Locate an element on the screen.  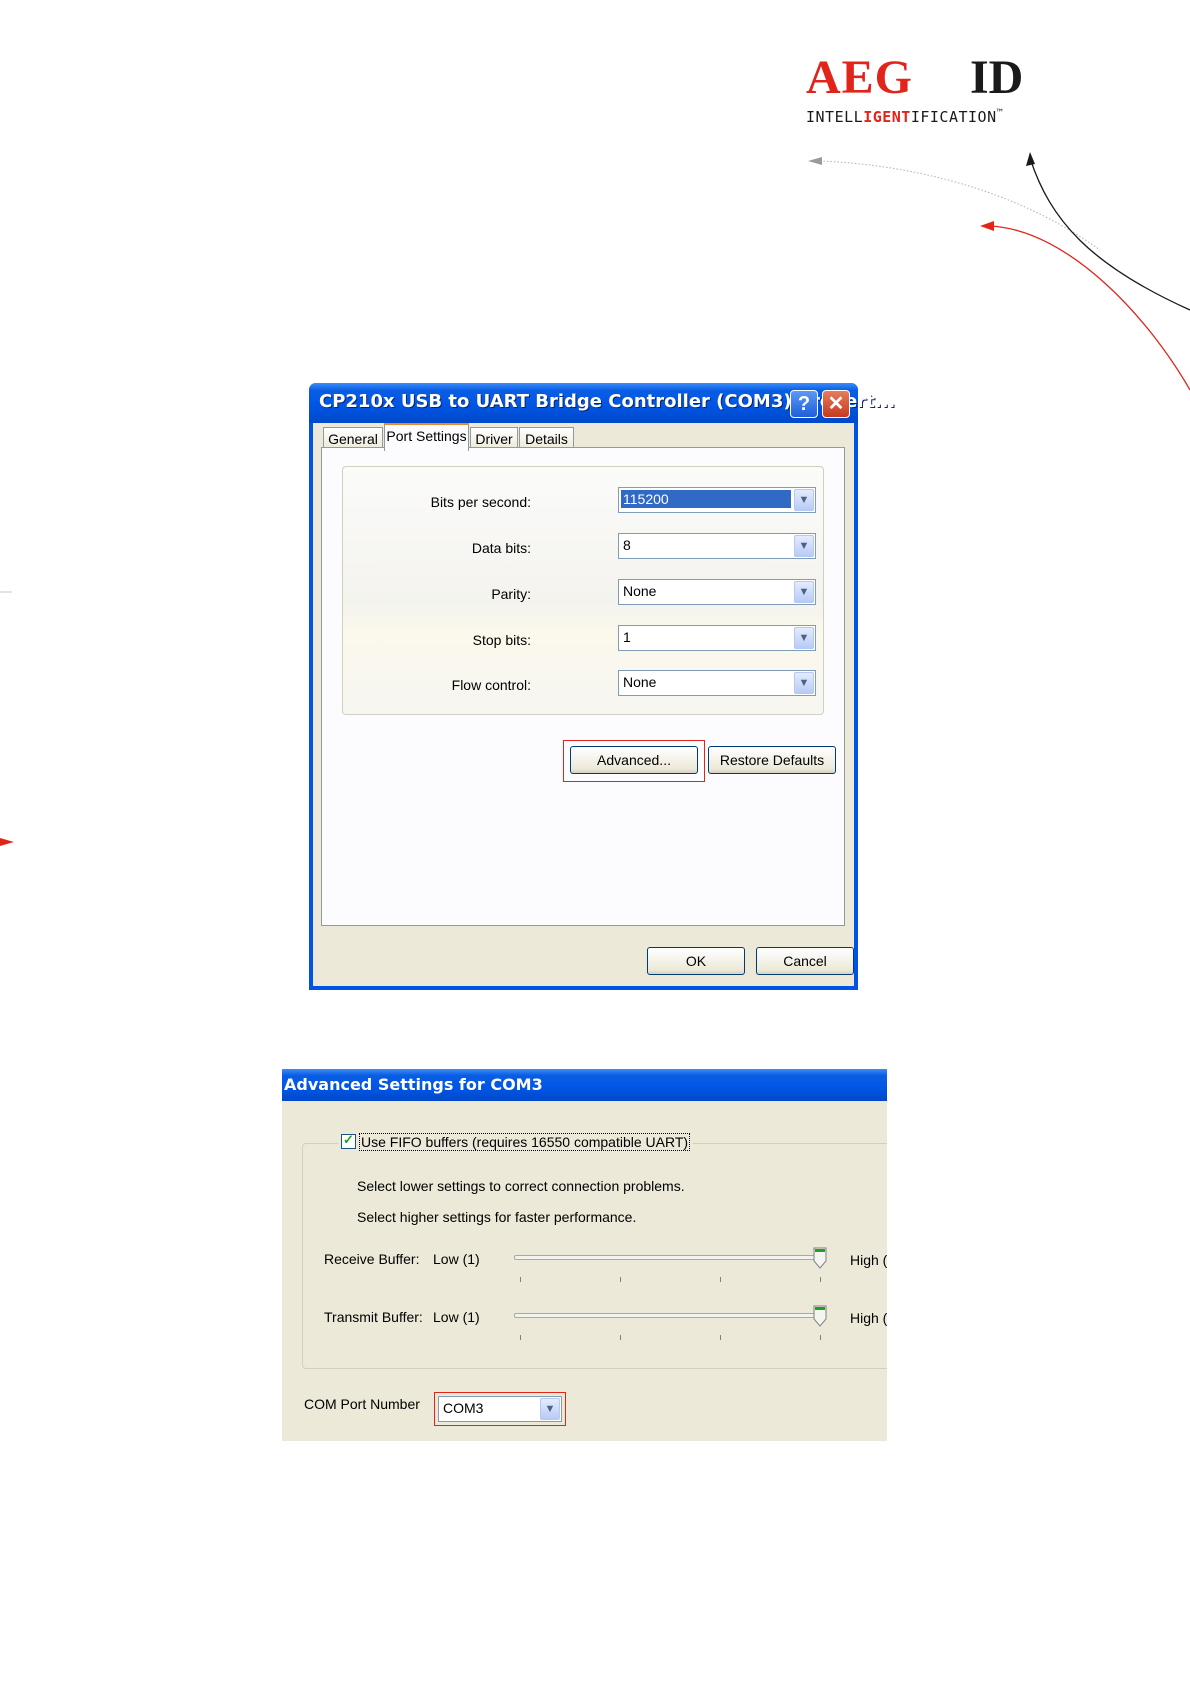
advanced-title: Advanced Settings for COM3 is located at coordinates (413, 1084).